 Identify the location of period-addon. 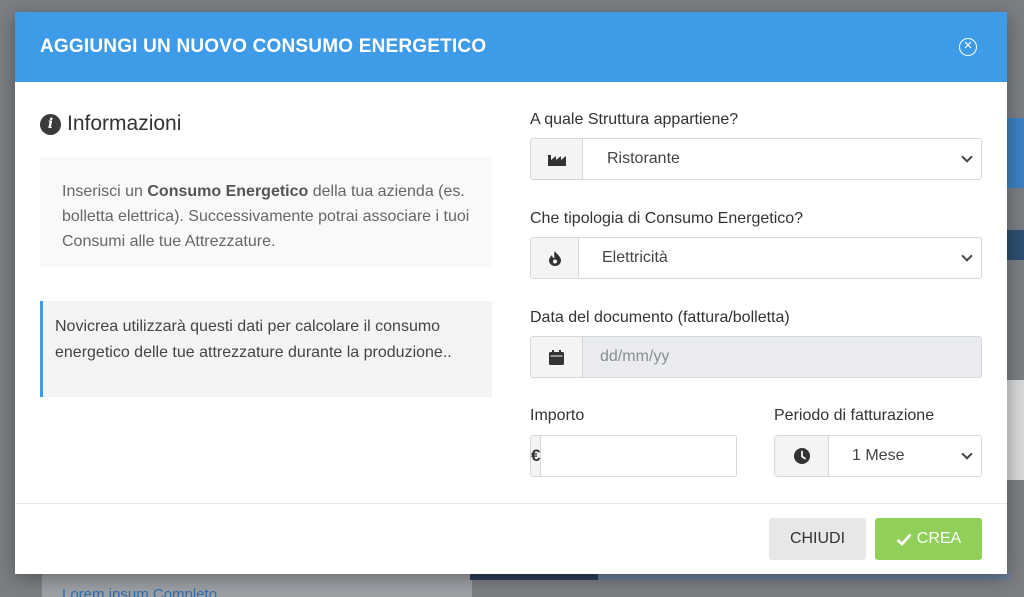
(802, 456).